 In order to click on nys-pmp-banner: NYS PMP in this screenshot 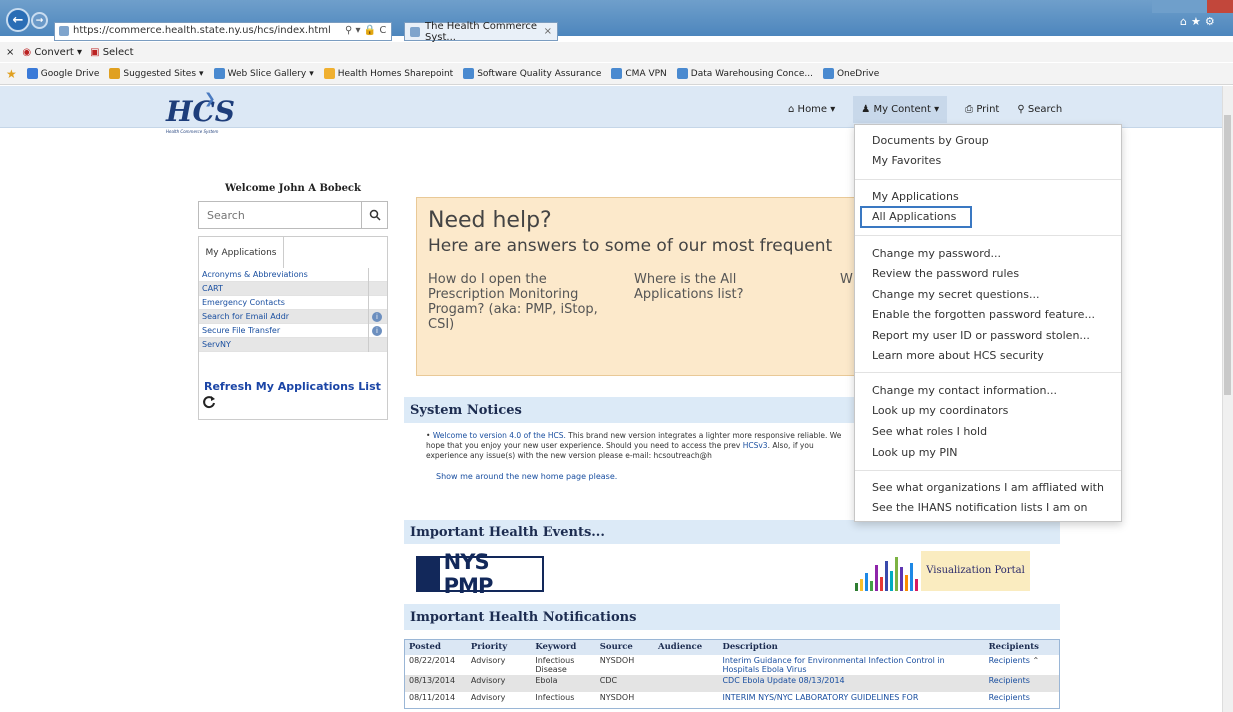, I will do `click(480, 574)`.